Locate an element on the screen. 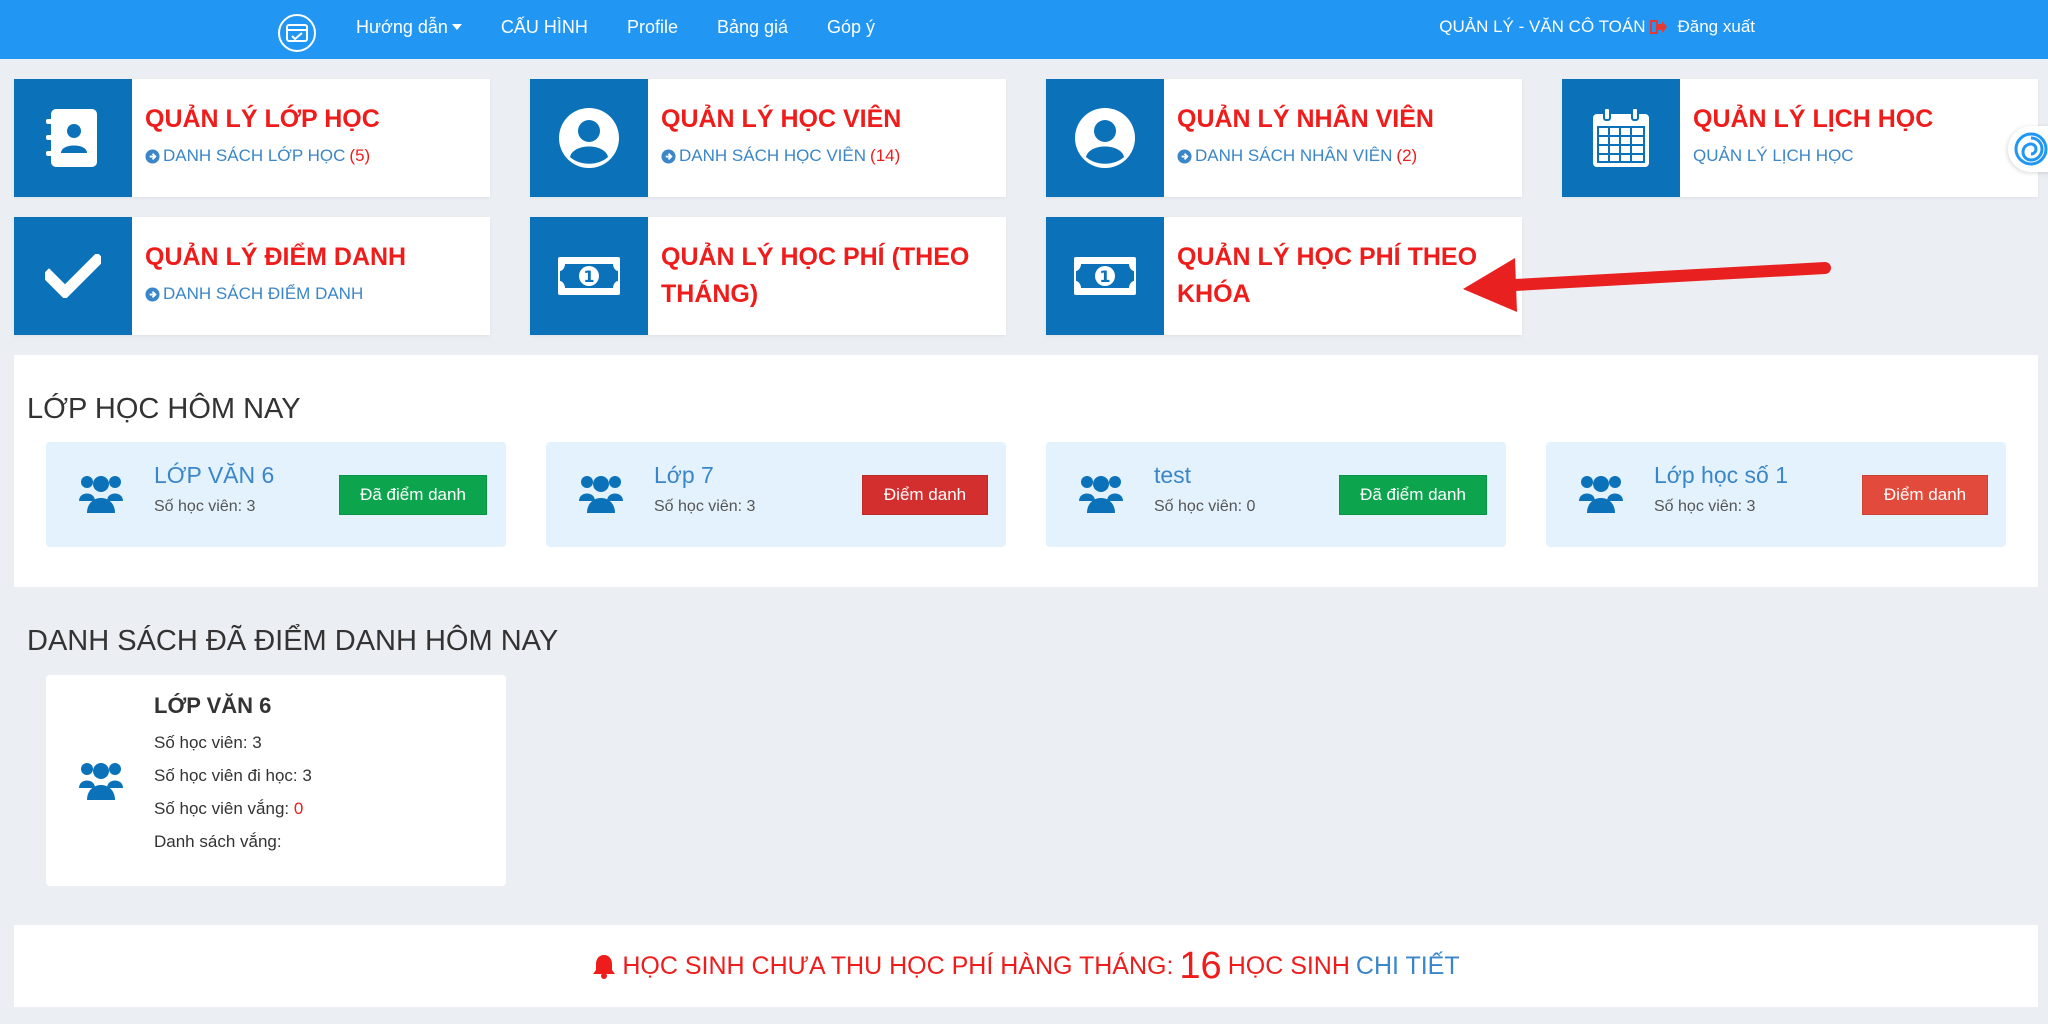 Image resolution: width=2048 pixels, height=1024 pixels. tile-monthly-fee-management: 1 QUẢN LÝ HỌC PHÍ (THEO THÁNG) is located at coordinates (768, 276).